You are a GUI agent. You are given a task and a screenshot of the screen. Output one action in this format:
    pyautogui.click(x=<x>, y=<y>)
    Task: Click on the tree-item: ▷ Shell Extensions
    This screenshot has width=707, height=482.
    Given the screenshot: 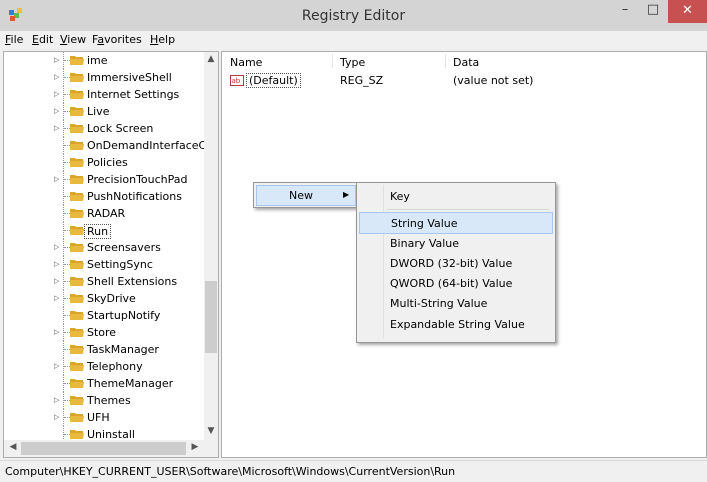 What is the action you would take?
    pyautogui.click(x=104, y=281)
    